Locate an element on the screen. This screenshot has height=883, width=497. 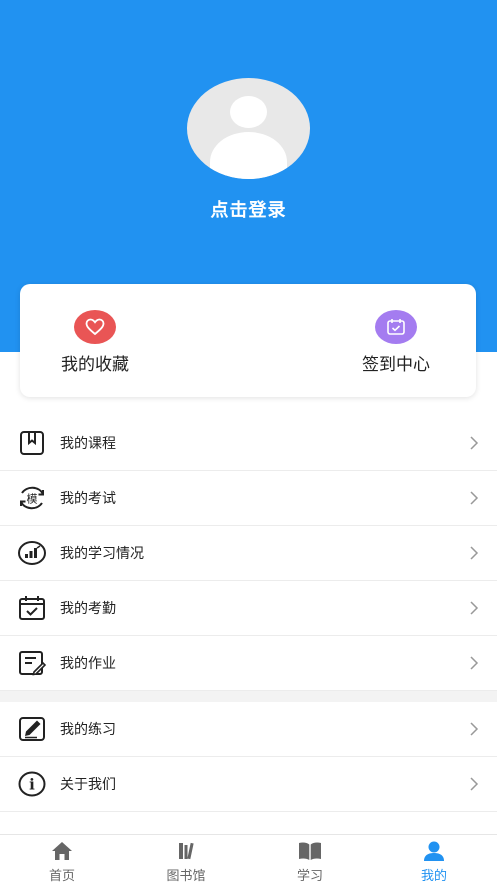
tab-label: 图书馆 is located at coordinates (186, 876).